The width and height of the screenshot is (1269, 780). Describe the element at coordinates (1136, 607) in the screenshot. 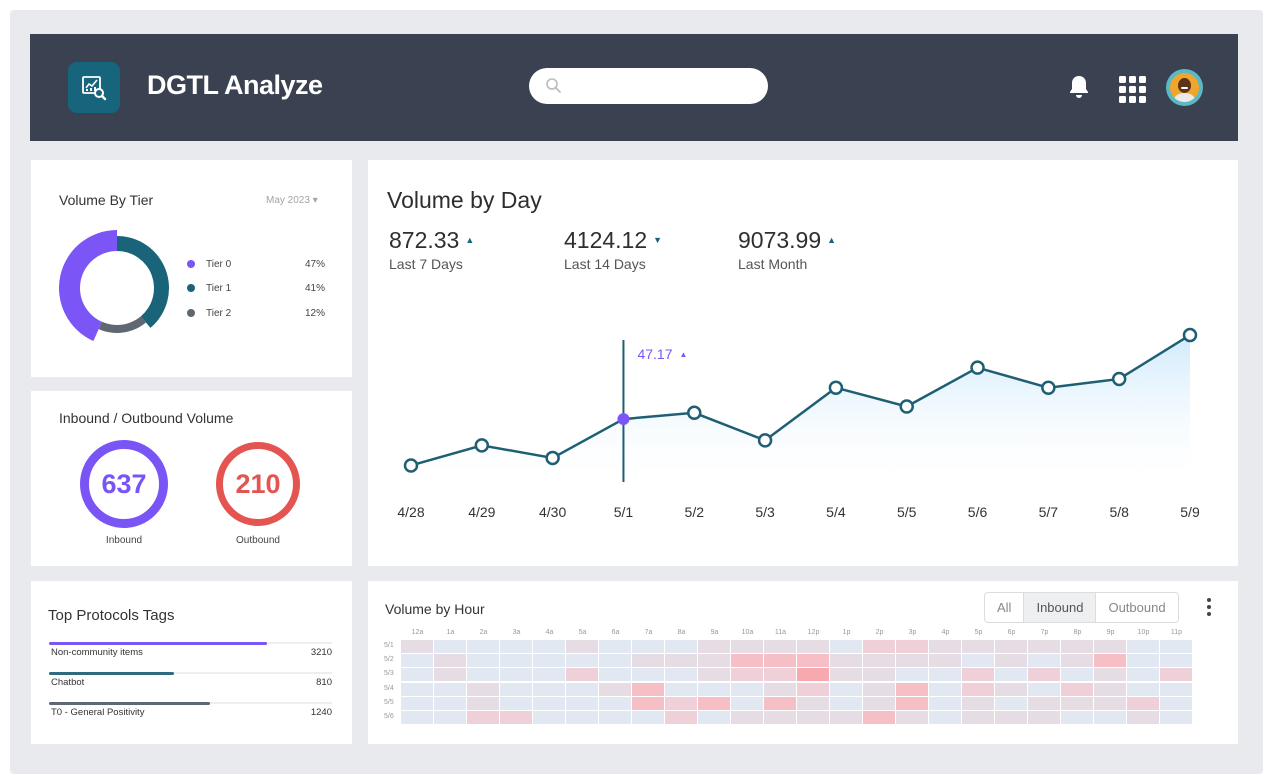

I see `filter-outbound-button: Outbound` at that location.